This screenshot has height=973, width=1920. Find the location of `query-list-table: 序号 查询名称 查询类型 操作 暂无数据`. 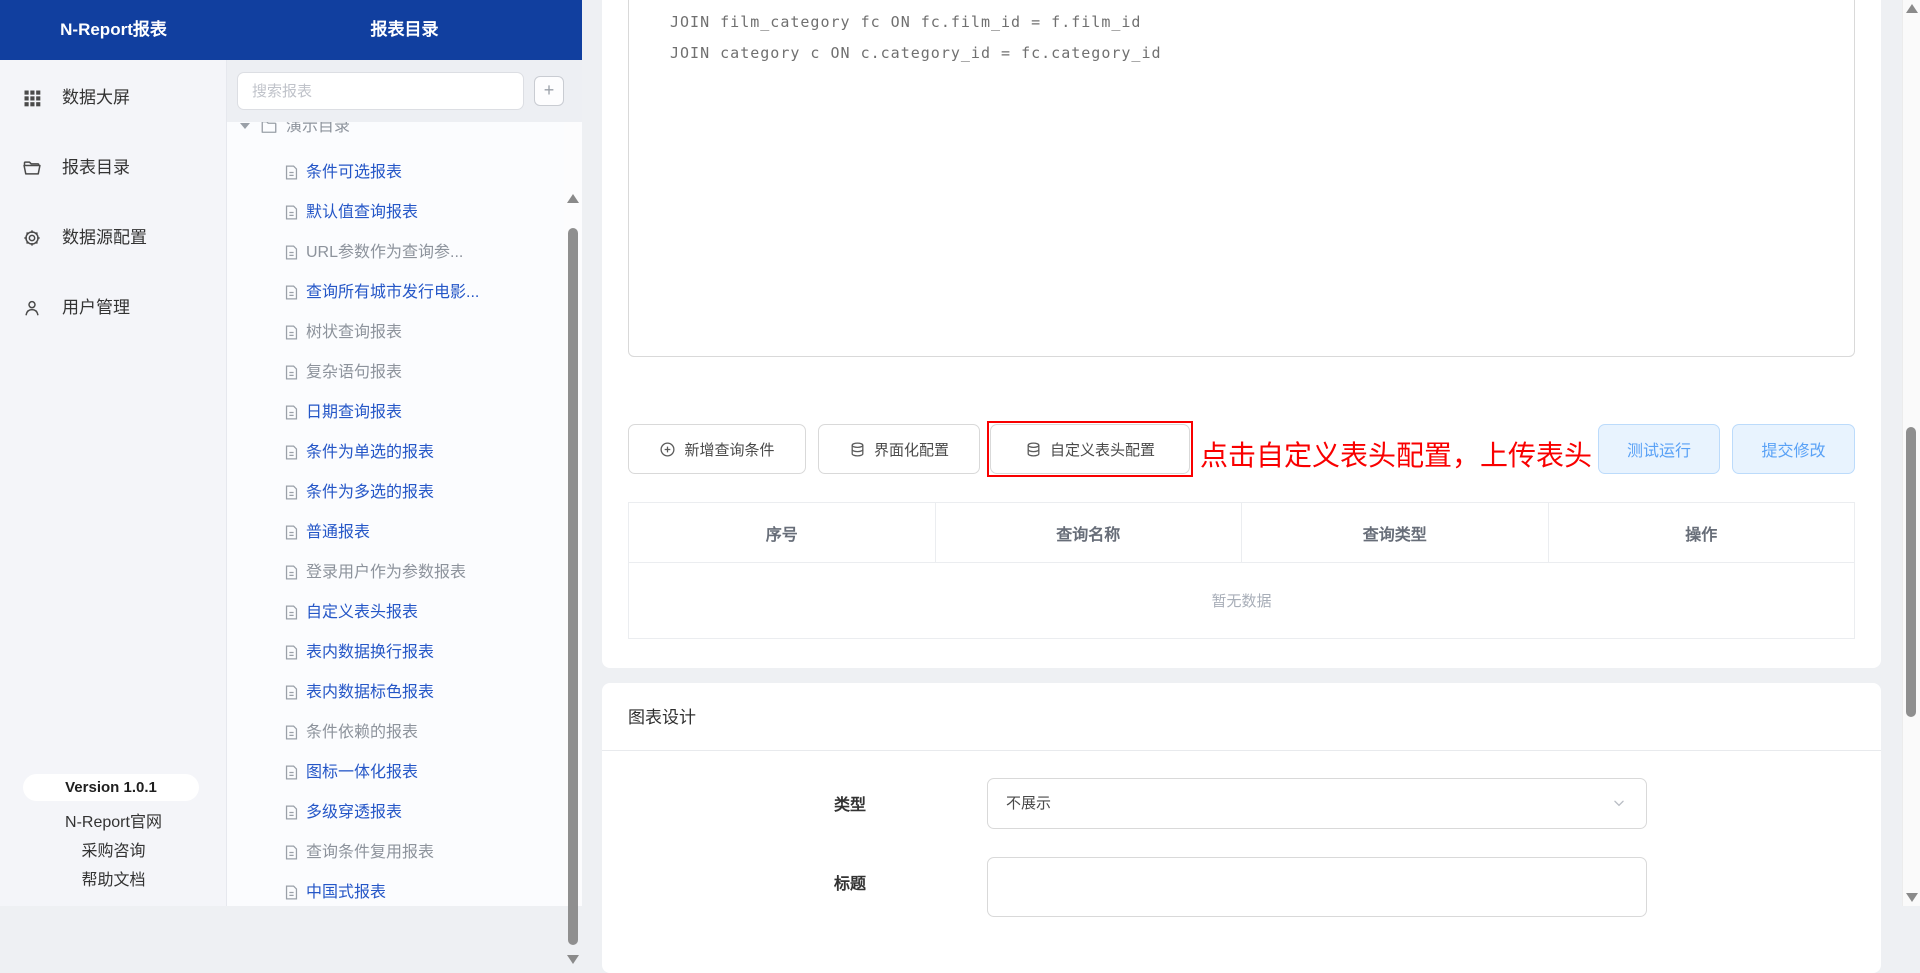

query-list-table: 序号 查询名称 查询类型 操作 暂无数据 is located at coordinates (1241, 570).